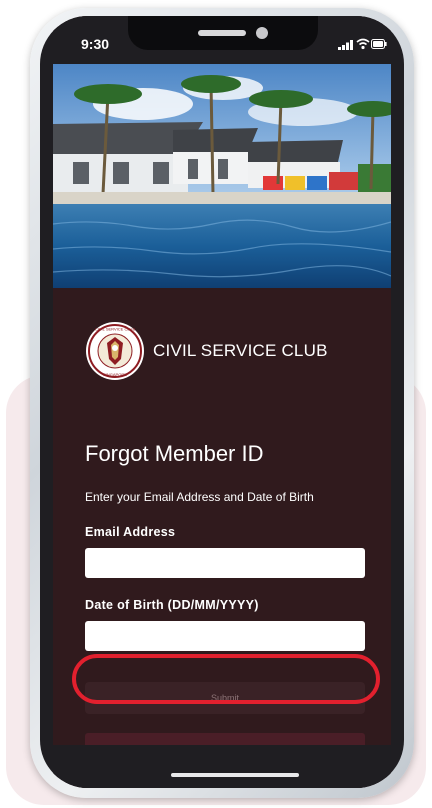 The height and width of the screenshot is (808, 432). Describe the element at coordinates (226, 679) in the screenshot. I see `submit-highlight-ring` at that location.